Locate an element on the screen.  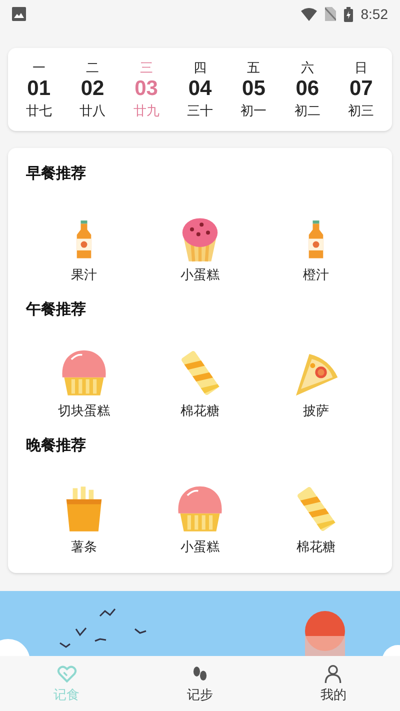
weekday-label: 三 is located at coordinates (146, 68).